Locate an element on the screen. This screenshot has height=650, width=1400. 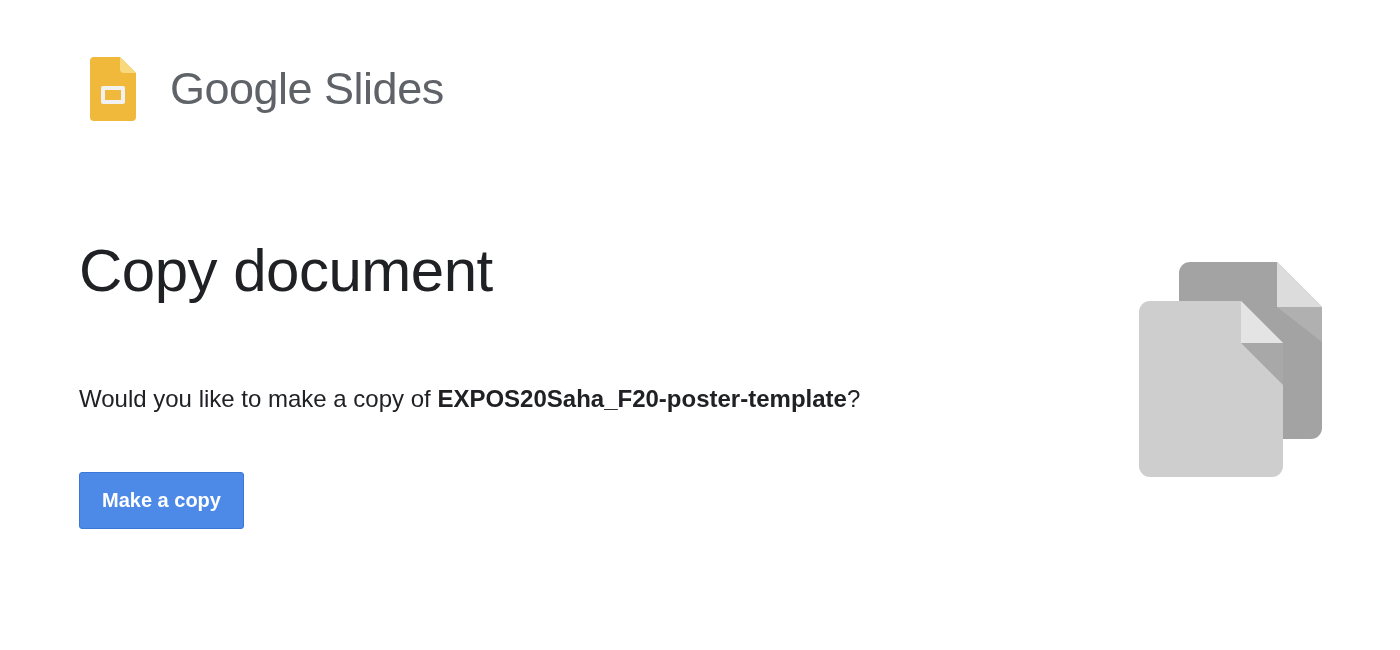
dialog-title: Copy document is located at coordinates (286, 271).